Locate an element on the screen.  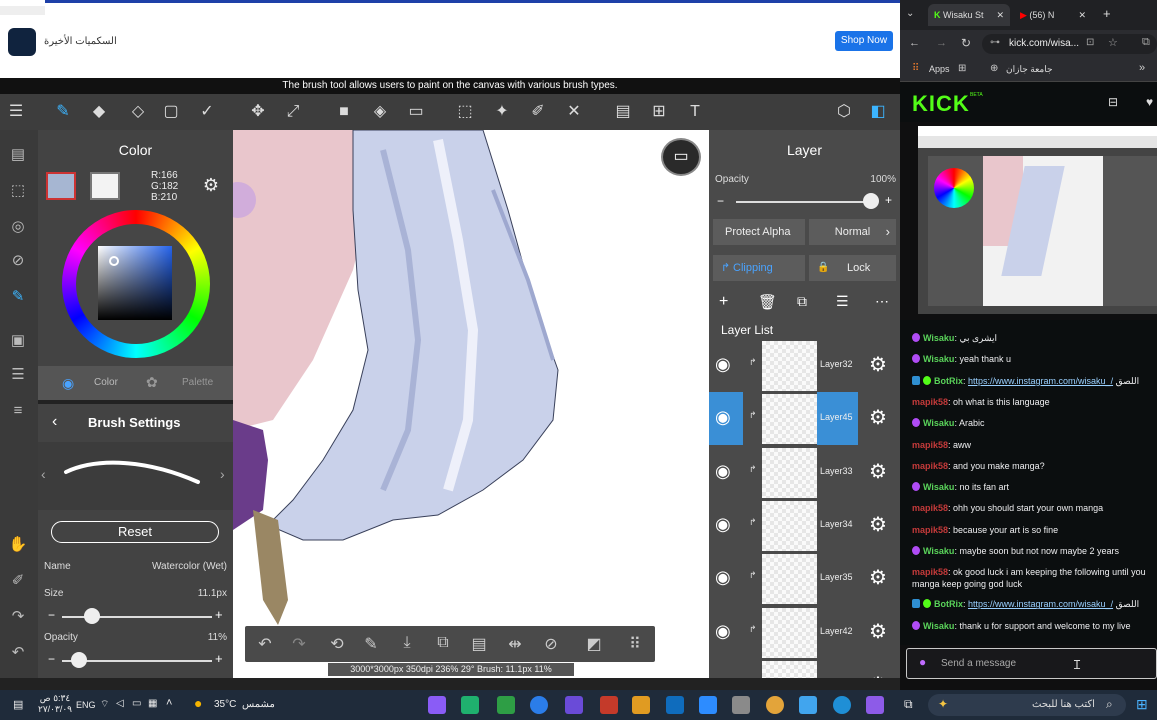
layer-opacity-plus-icon: + is located at coordinates (888, 200).